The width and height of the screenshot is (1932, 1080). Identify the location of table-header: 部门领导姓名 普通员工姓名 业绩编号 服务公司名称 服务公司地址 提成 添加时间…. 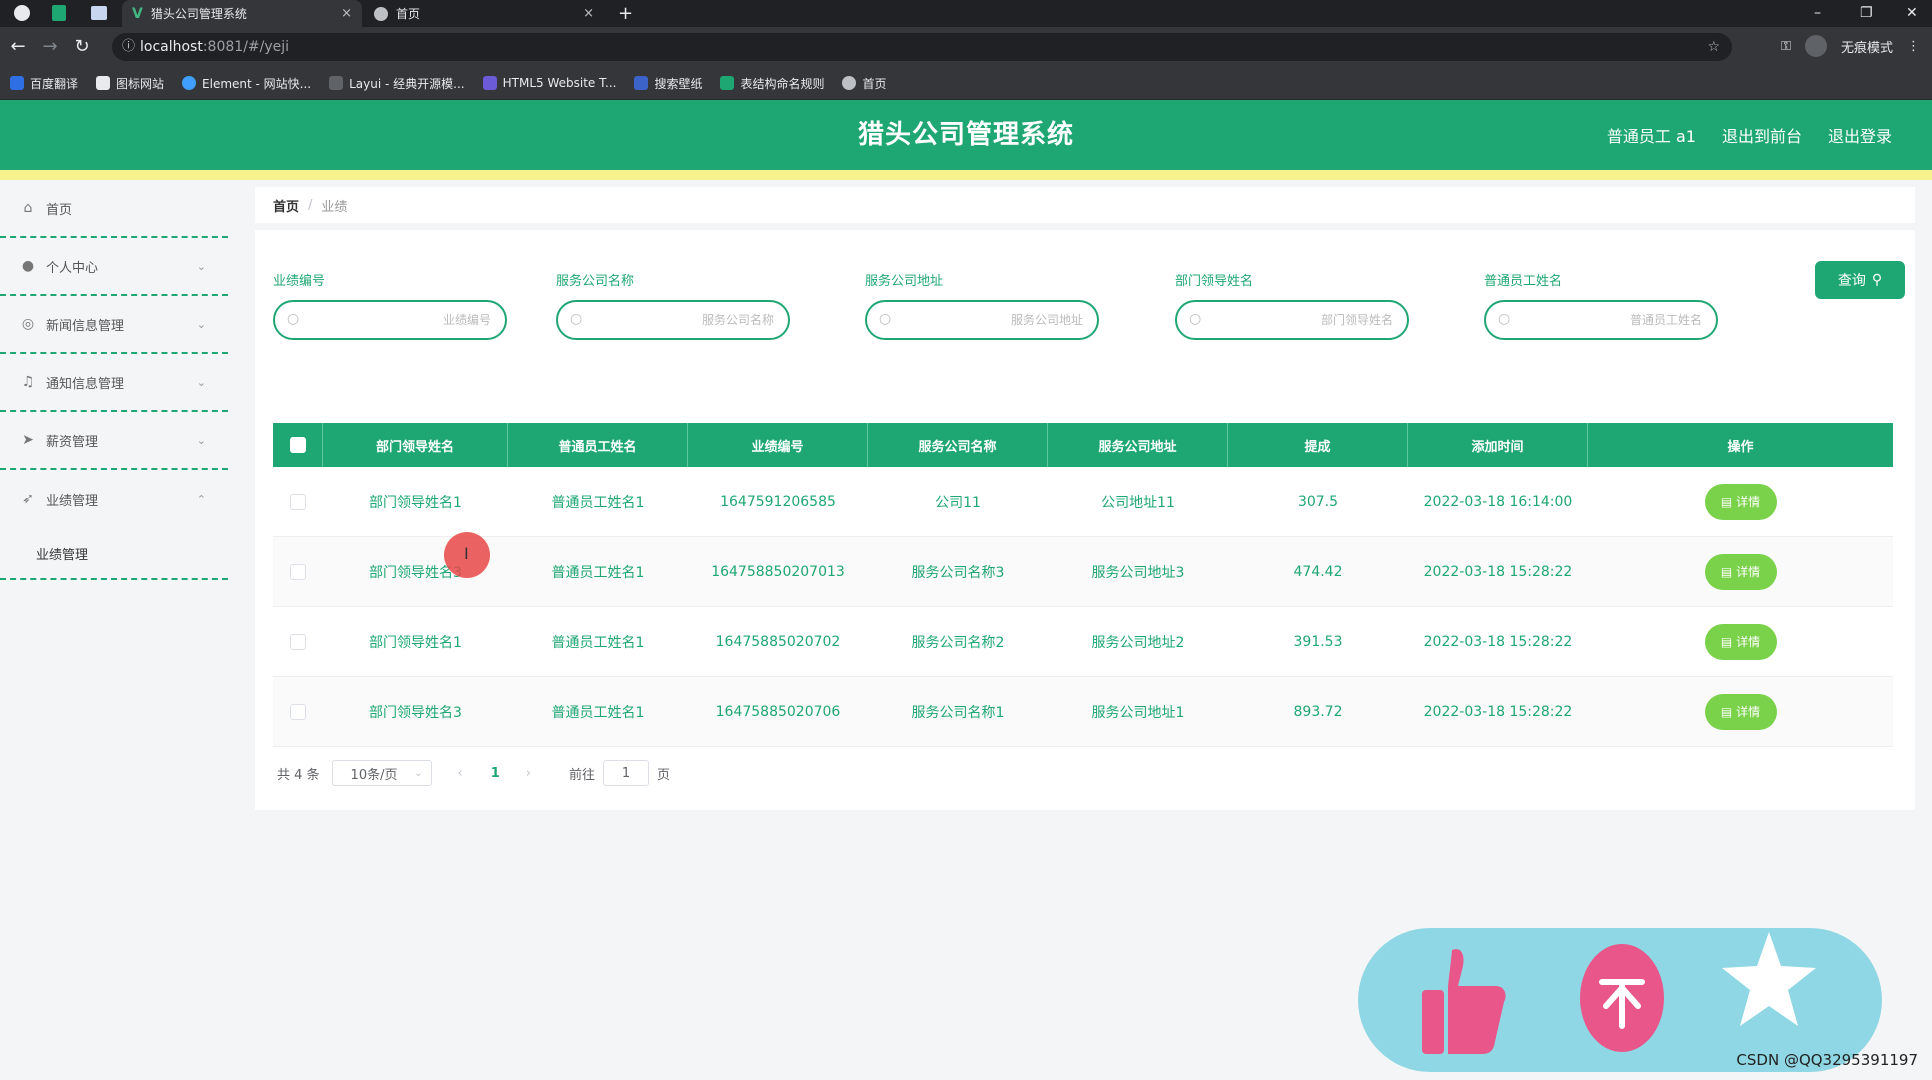
(1083, 445).